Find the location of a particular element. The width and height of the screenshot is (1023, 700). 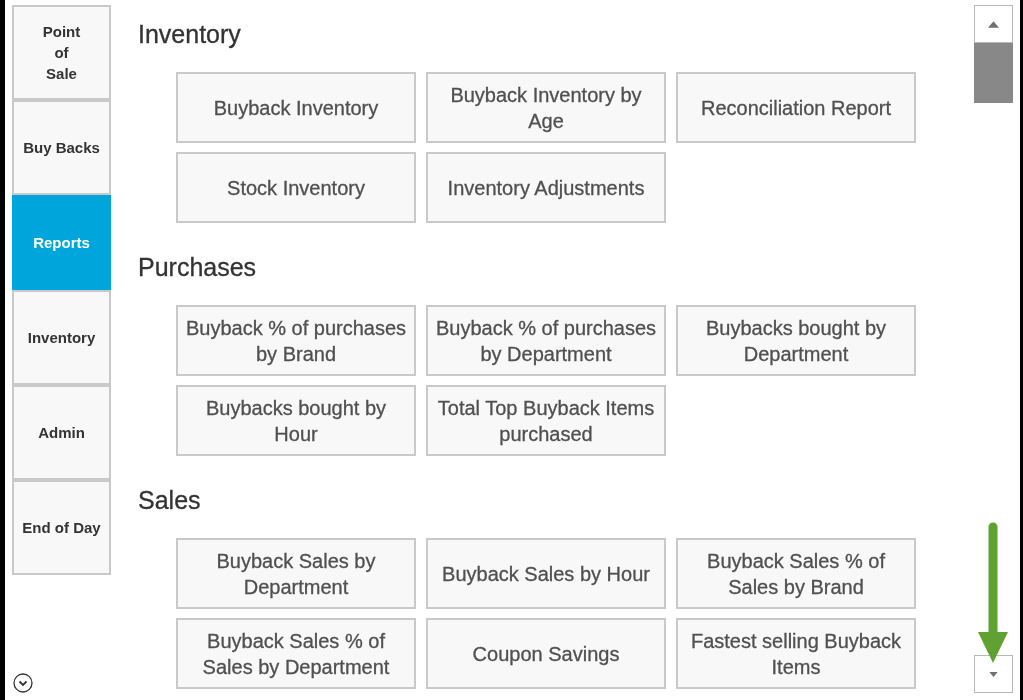

sidebar-tab: End of Day is located at coordinates (61, 527).